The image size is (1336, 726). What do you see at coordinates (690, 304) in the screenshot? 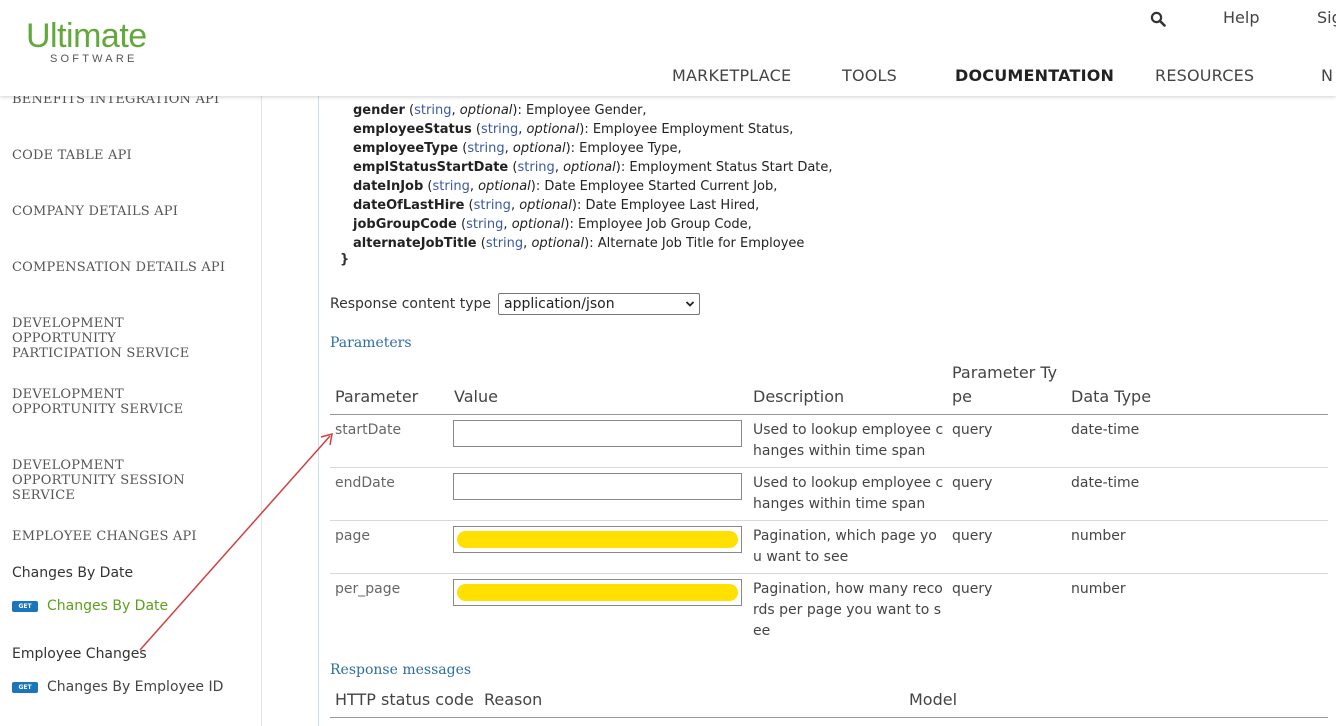
I see `chevron-down-icon` at bounding box center [690, 304].